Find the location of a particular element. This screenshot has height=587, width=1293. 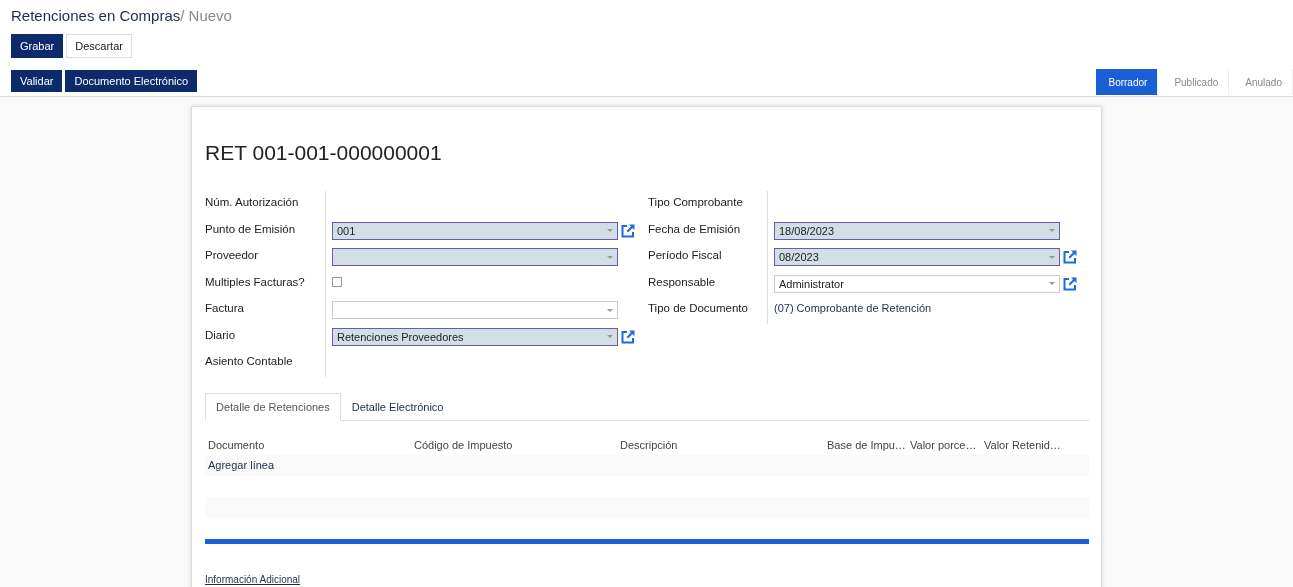

breadcrumb-current: / Nuevo is located at coordinates (206, 15).